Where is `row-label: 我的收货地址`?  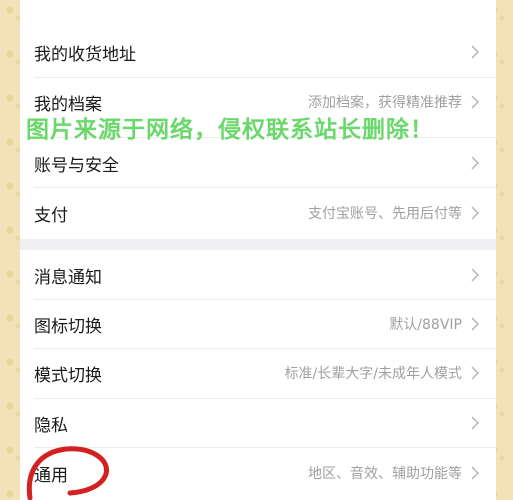 row-label: 我的收货地址 is located at coordinates (85, 54).